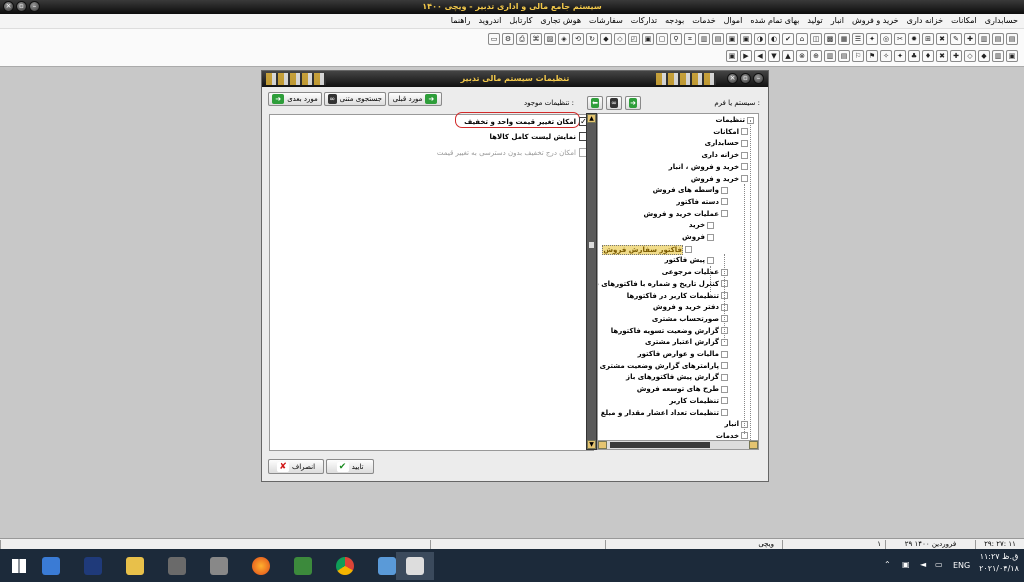 The width and height of the screenshot is (1024, 582). I want to click on toolbar-tool-icon: ⚙, so click(508, 39).